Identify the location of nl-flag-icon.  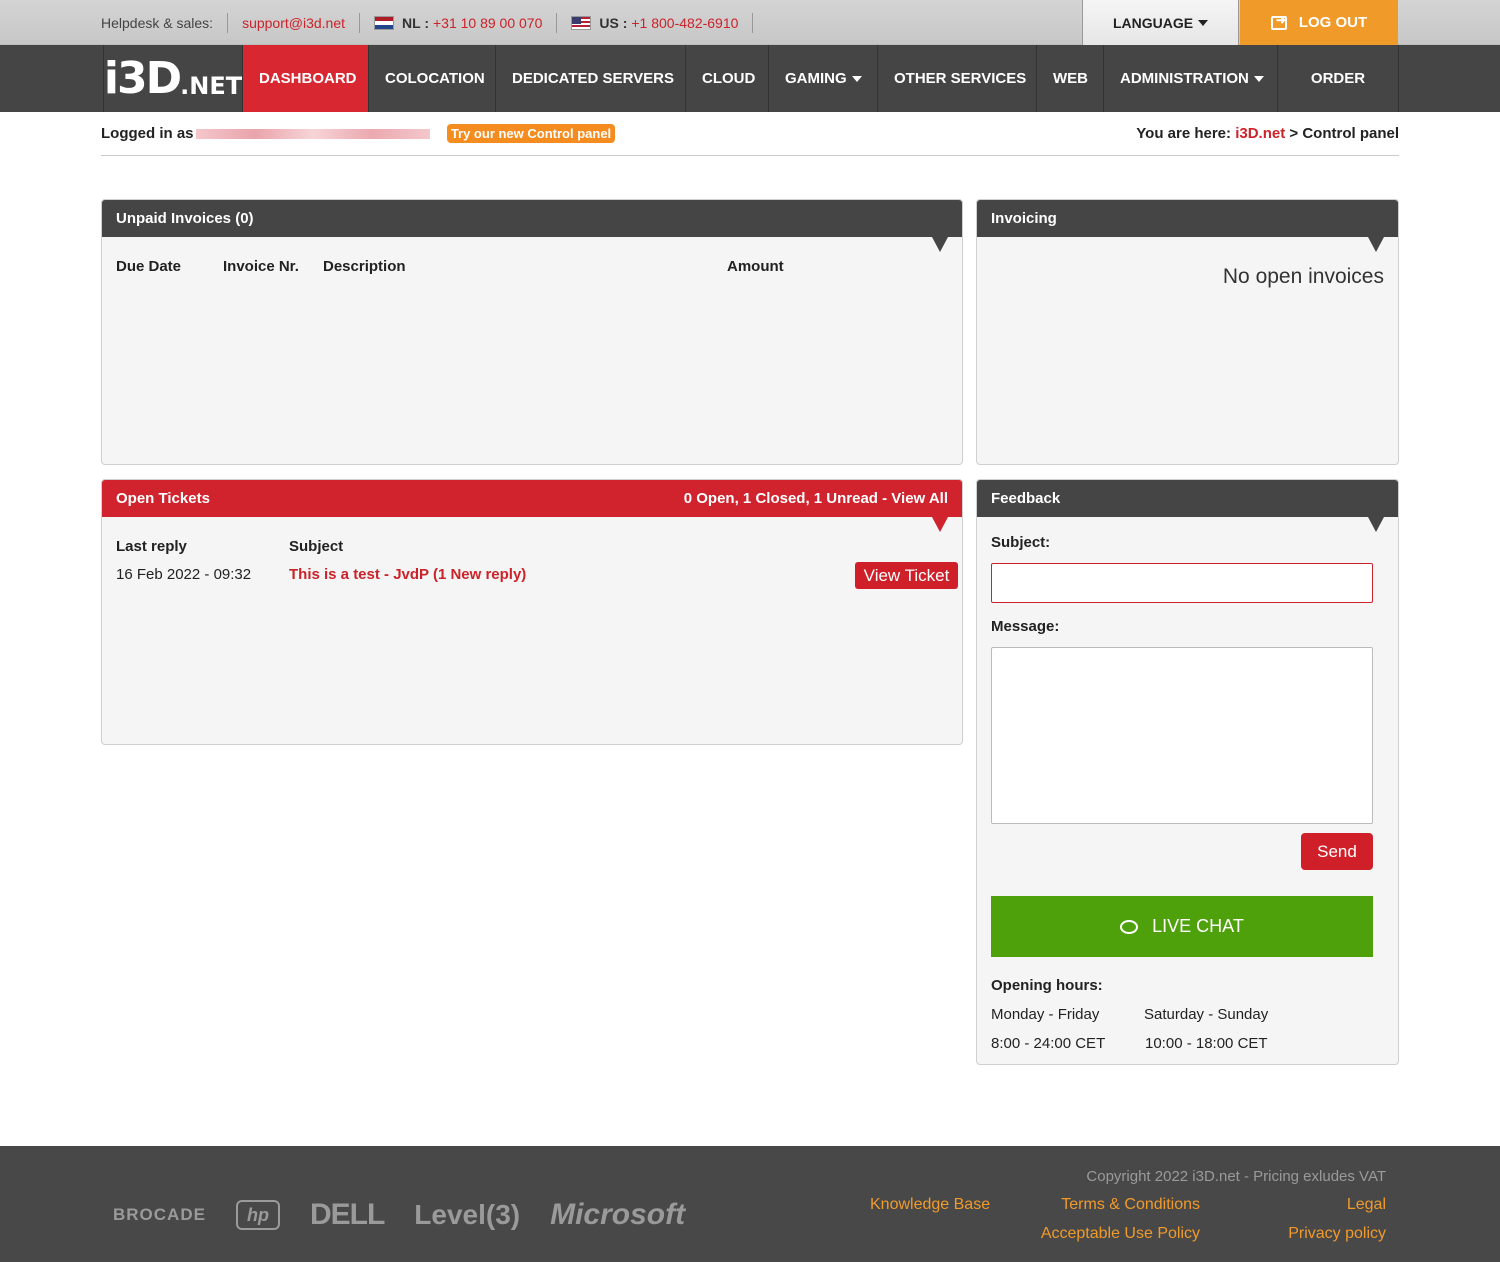
(384, 22).